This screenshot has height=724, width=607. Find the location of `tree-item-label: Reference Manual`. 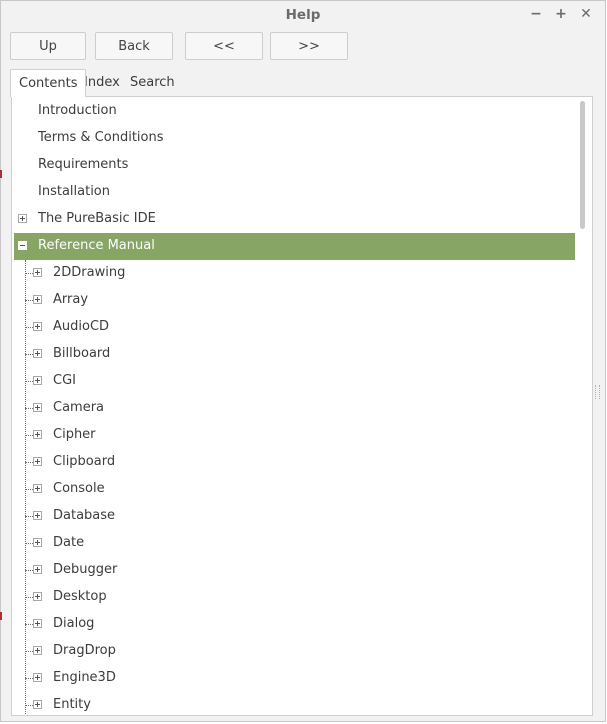

tree-item-label: Reference Manual is located at coordinates (96, 245).